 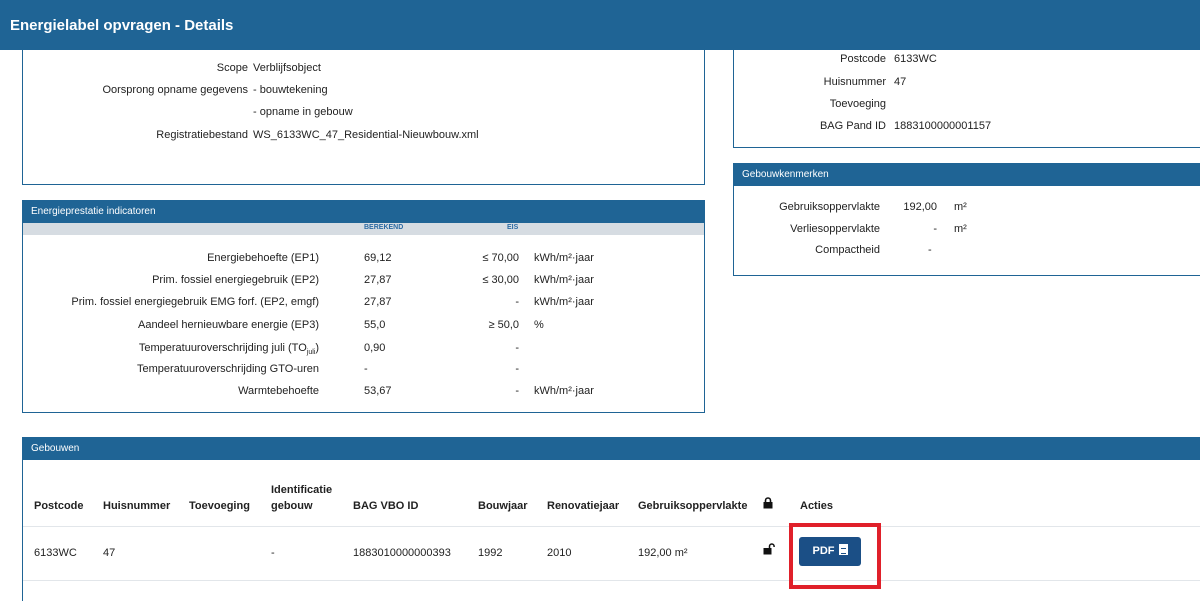 What do you see at coordinates (503, 506) in the screenshot?
I see `th-bouwjaar: Bouwjaar` at bounding box center [503, 506].